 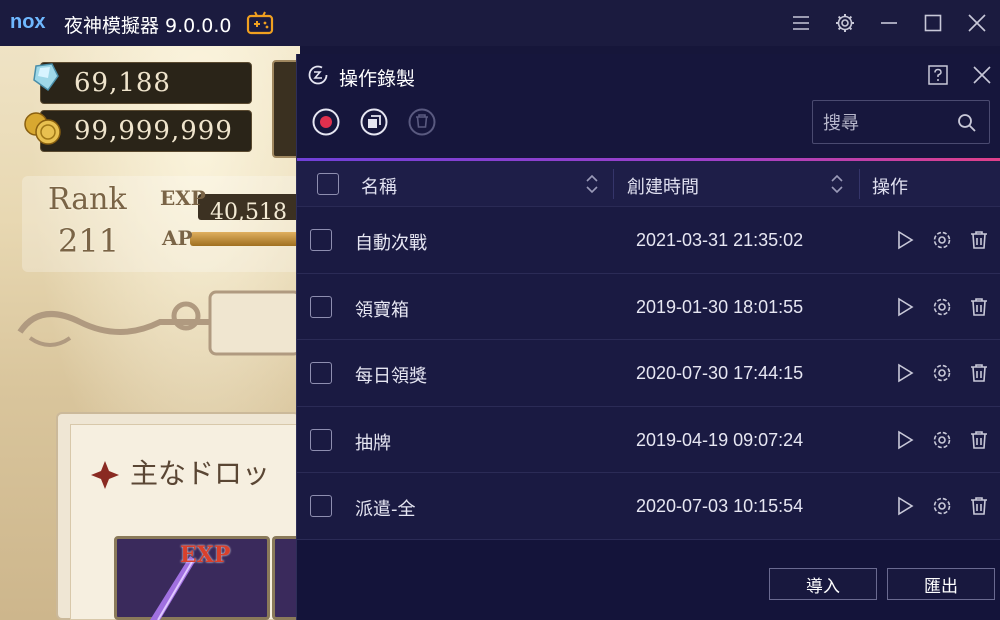 I want to click on table-row: 抽牌 2019-04-19 09:07:24, so click(x=648, y=439).